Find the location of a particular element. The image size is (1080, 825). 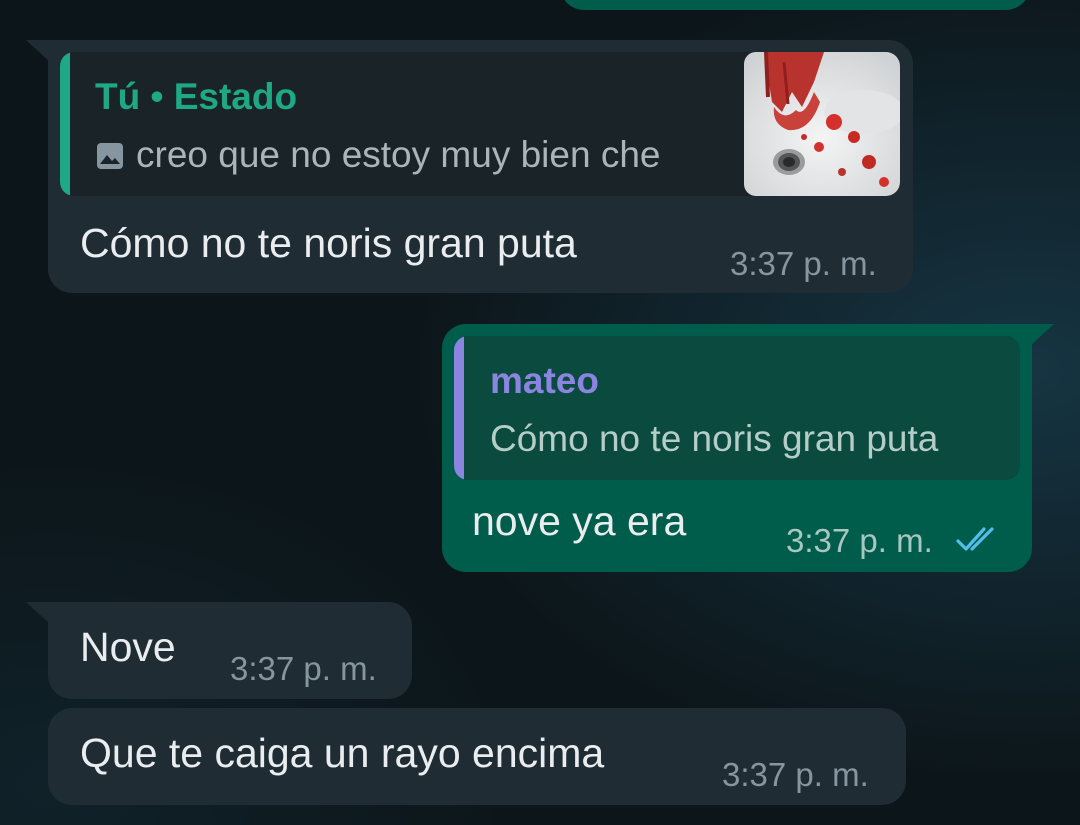

message-bubble-incoming: Nove 3:37 p. m. is located at coordinates (219, 650).